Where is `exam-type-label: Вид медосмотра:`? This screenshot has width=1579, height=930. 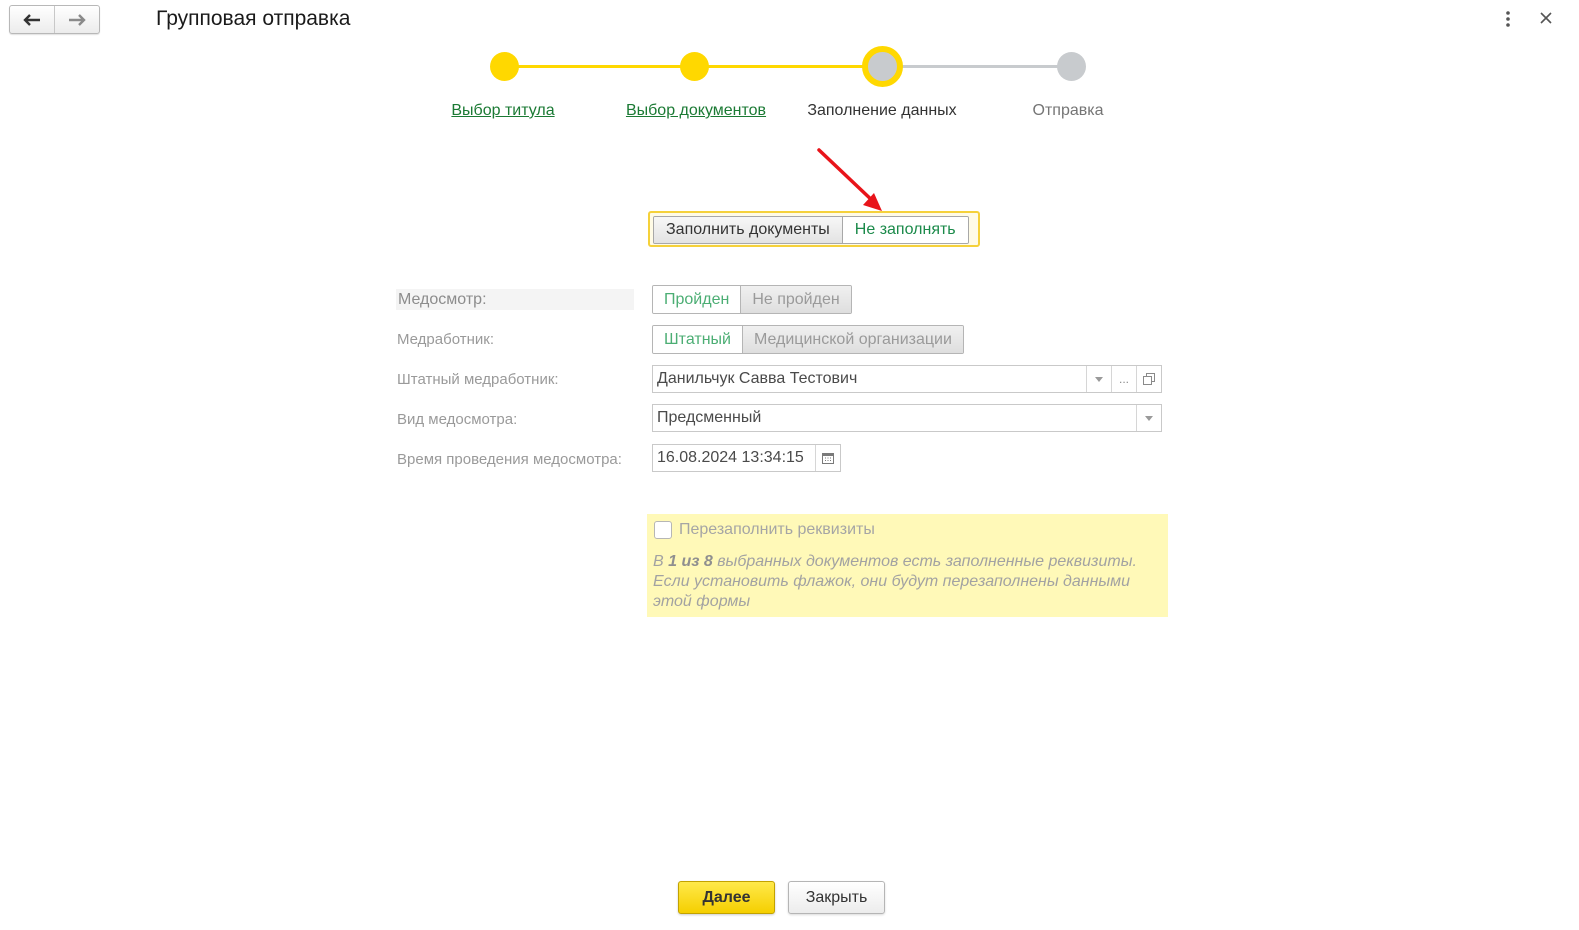 exam-type-label: Вид медосмотра: is located at coordinates (457, 419).